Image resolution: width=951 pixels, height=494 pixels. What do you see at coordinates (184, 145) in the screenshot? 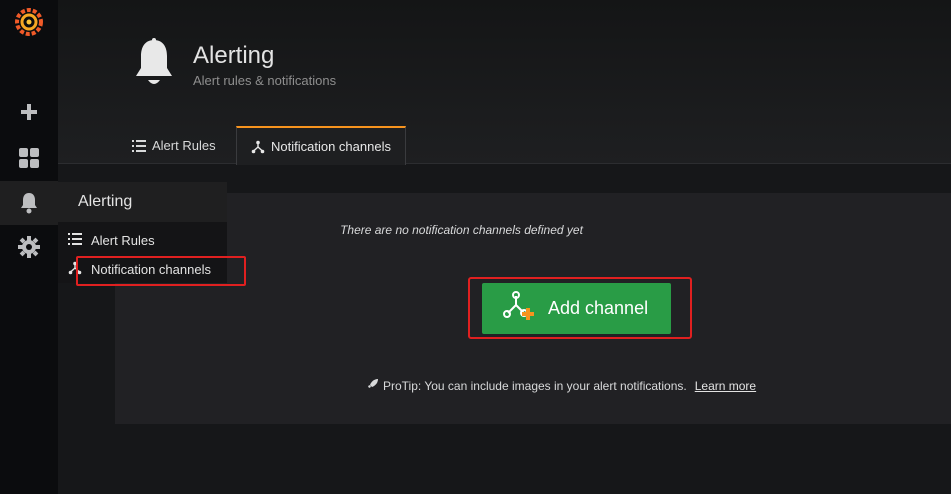
I see `tab-label: Alert Rules` at bounding box center [184, 145].